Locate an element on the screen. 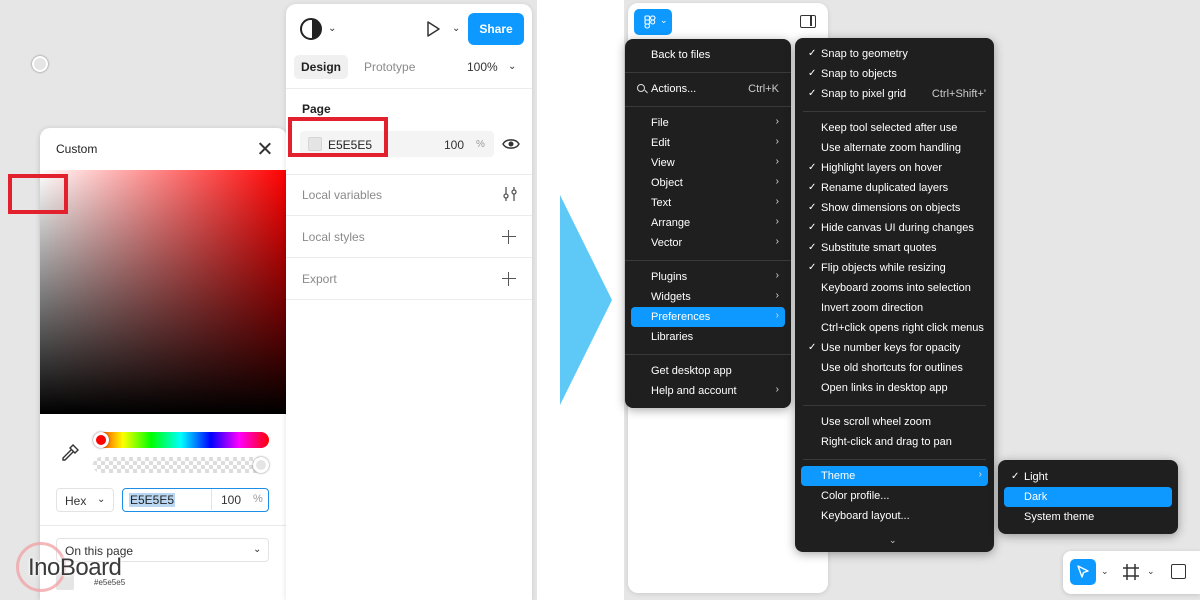  pref-ctrl-click-menus: Ctrl+click opens right click menus is located at coordinates (894, 328).